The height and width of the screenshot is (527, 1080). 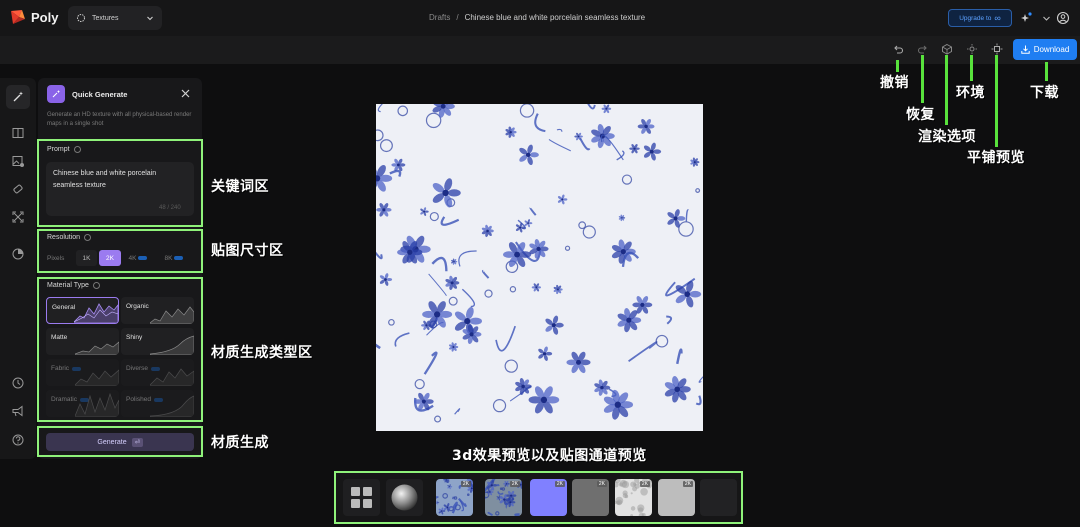 What do you see at coordinates (18, 17) in the screenshot?
I see `poly-logo-icon` at bounding box center [18, 17].